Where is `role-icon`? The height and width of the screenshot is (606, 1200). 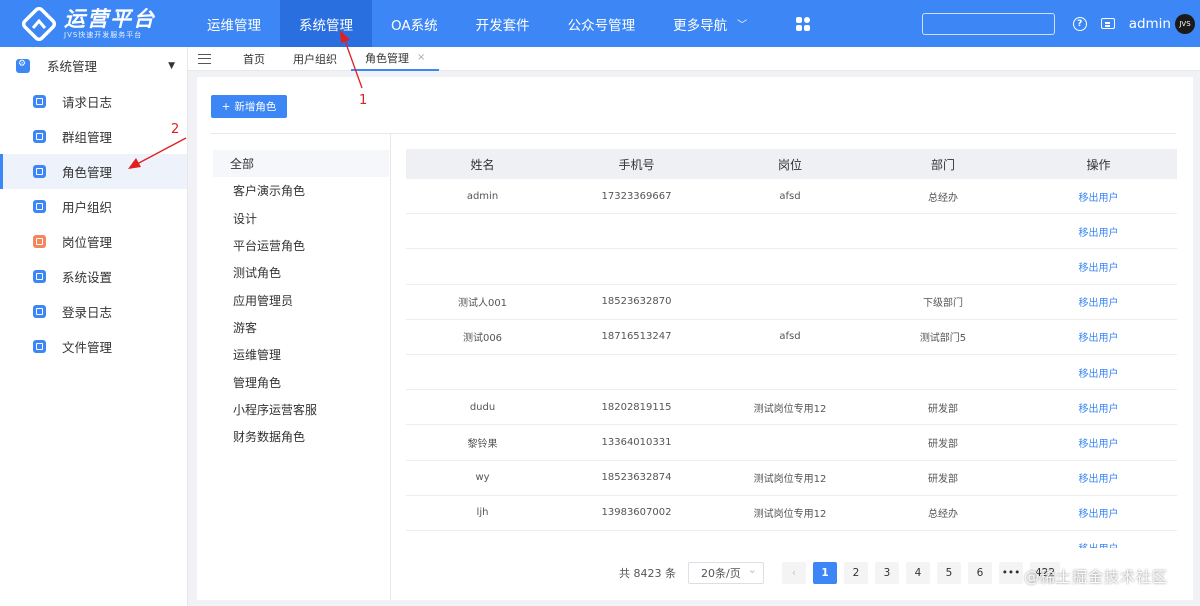
role-icon is located at coordinates (39, 171).